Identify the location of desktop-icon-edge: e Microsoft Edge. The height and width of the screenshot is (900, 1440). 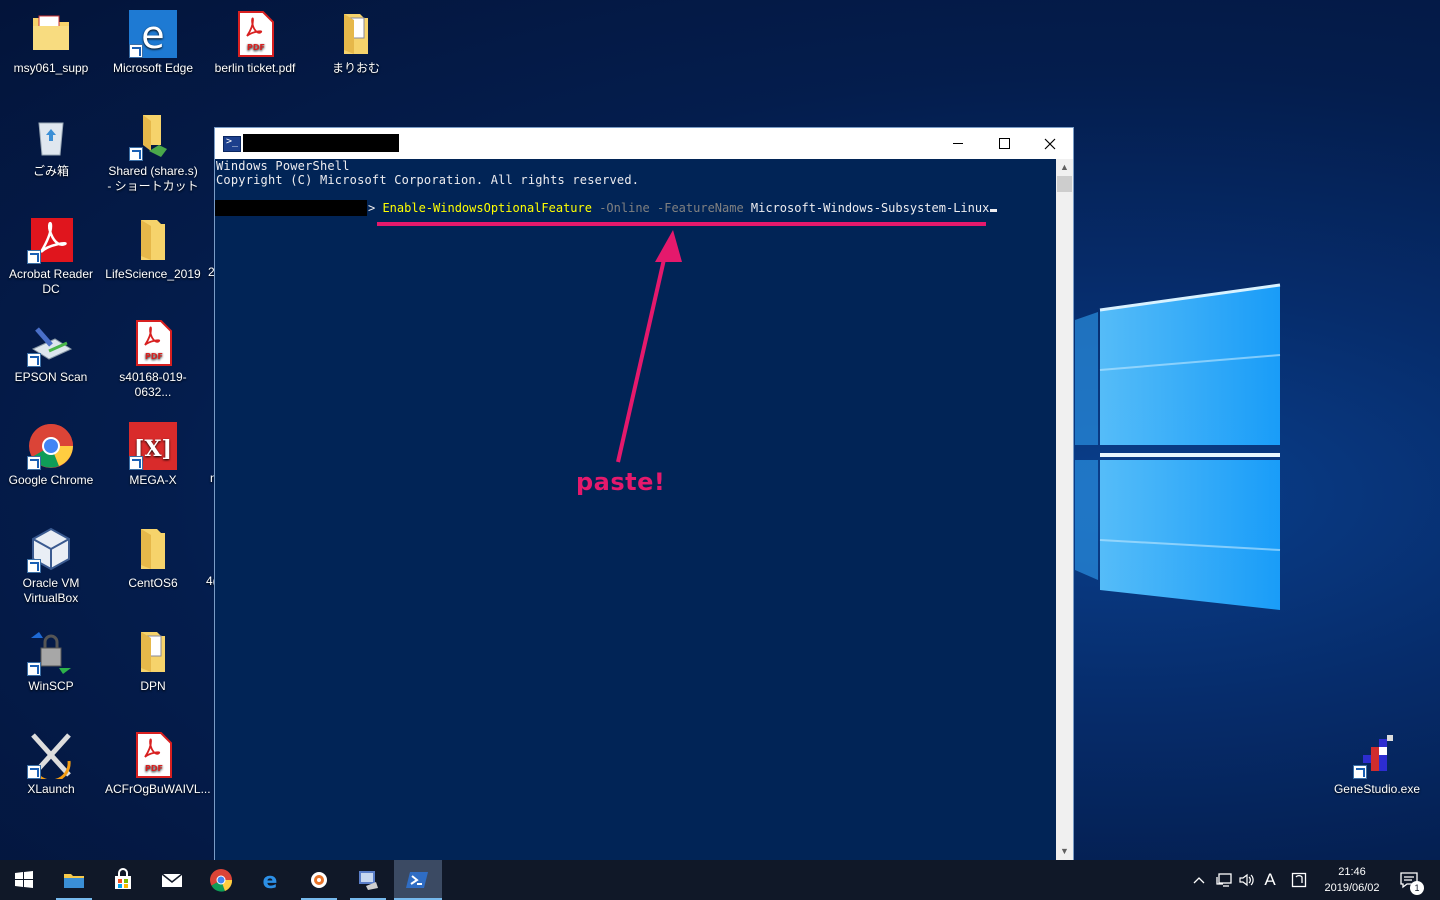
(153, 41).